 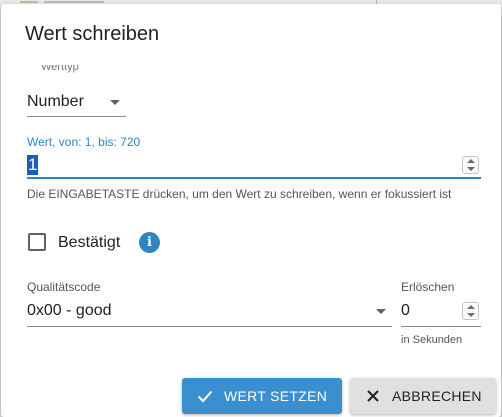 I want to click on value-stepper, so click(x=470, y=165).